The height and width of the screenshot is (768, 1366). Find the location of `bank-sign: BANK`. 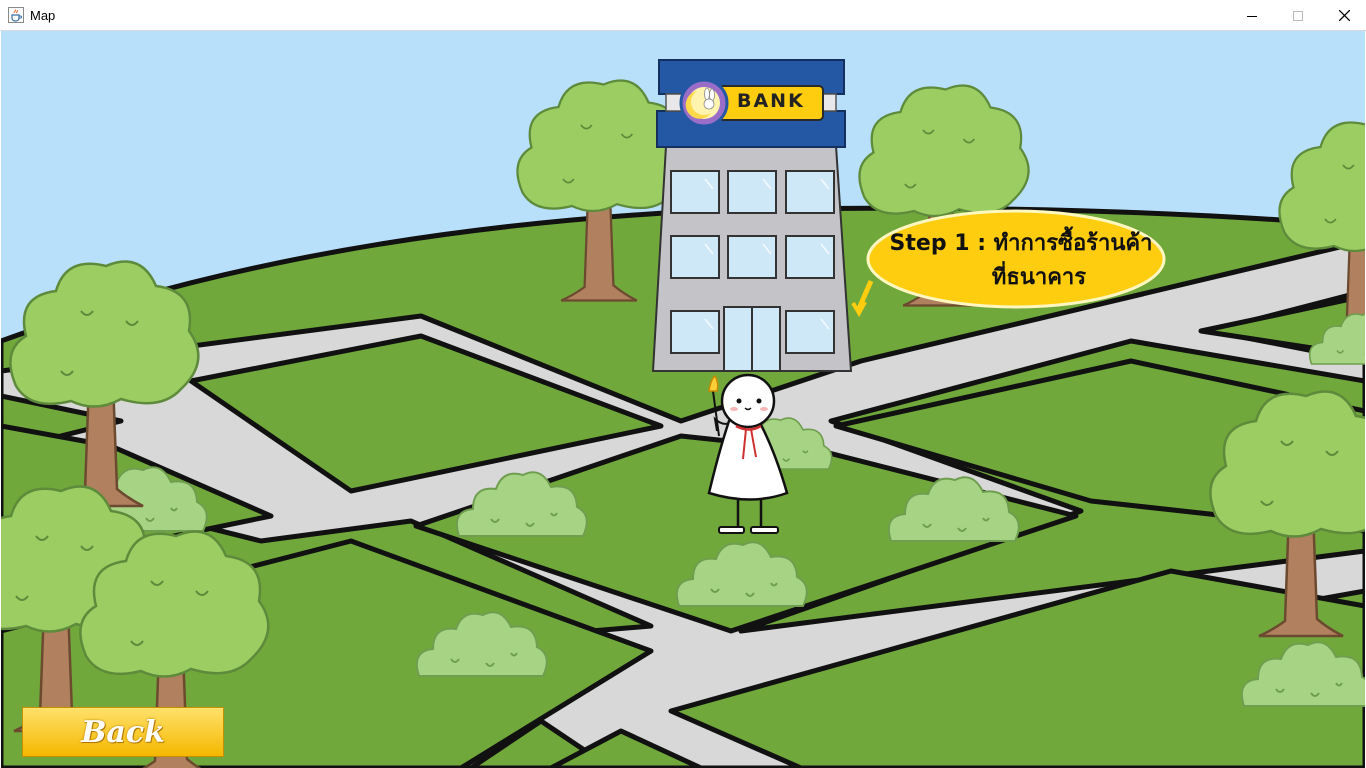

bank-sign: BANK is located at coordinates (771, 101).